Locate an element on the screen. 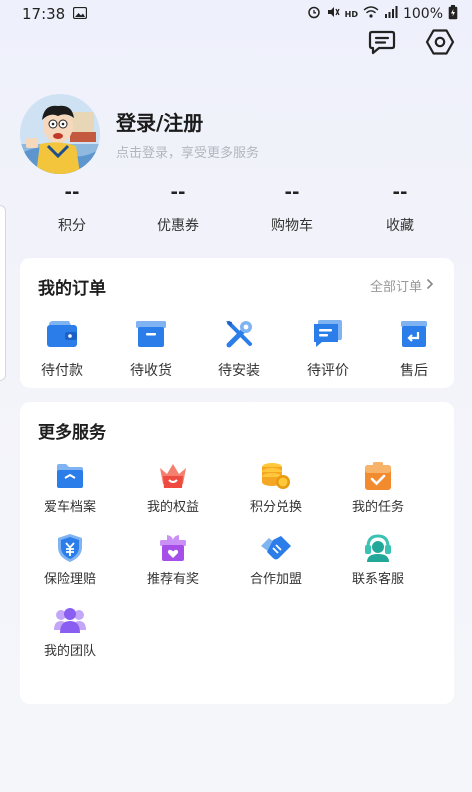 The width and height of the screenshot is (472, 792). login-subtitle: 点击登录，享受更多服务 is located at coordinates (188, 153).